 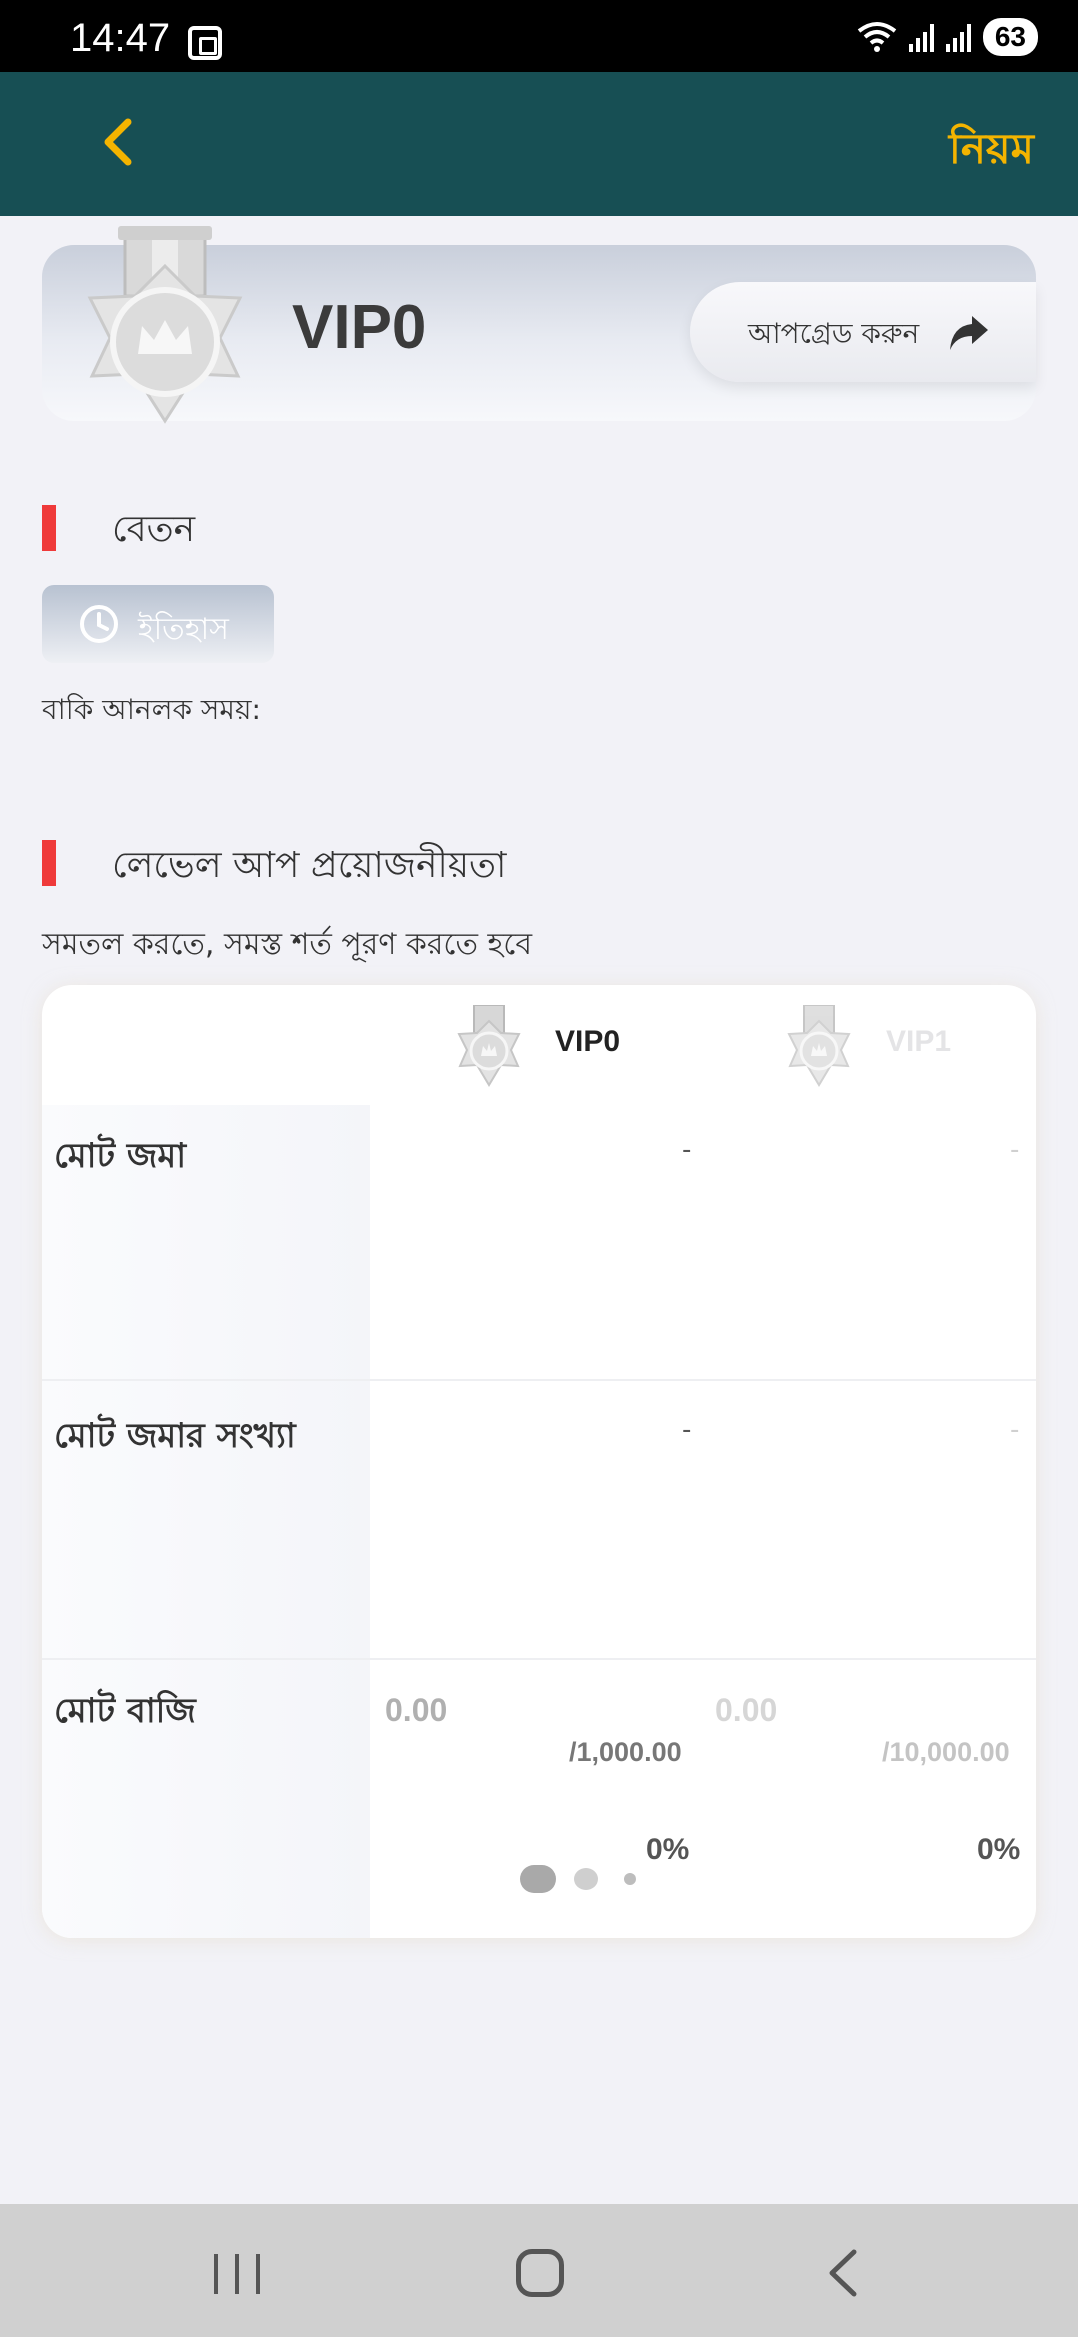 What do you see at coordinates (1010, 37) in the screenshot?
I see `battery-indicator: 63` at bounding box center [1010, 37].